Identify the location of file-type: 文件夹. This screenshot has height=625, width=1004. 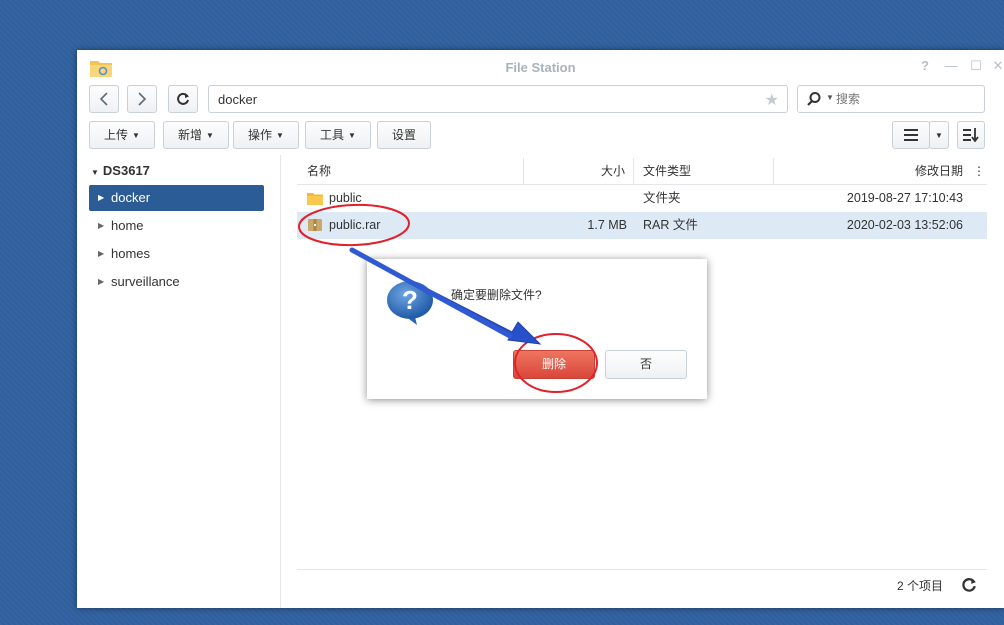
(662, 198).